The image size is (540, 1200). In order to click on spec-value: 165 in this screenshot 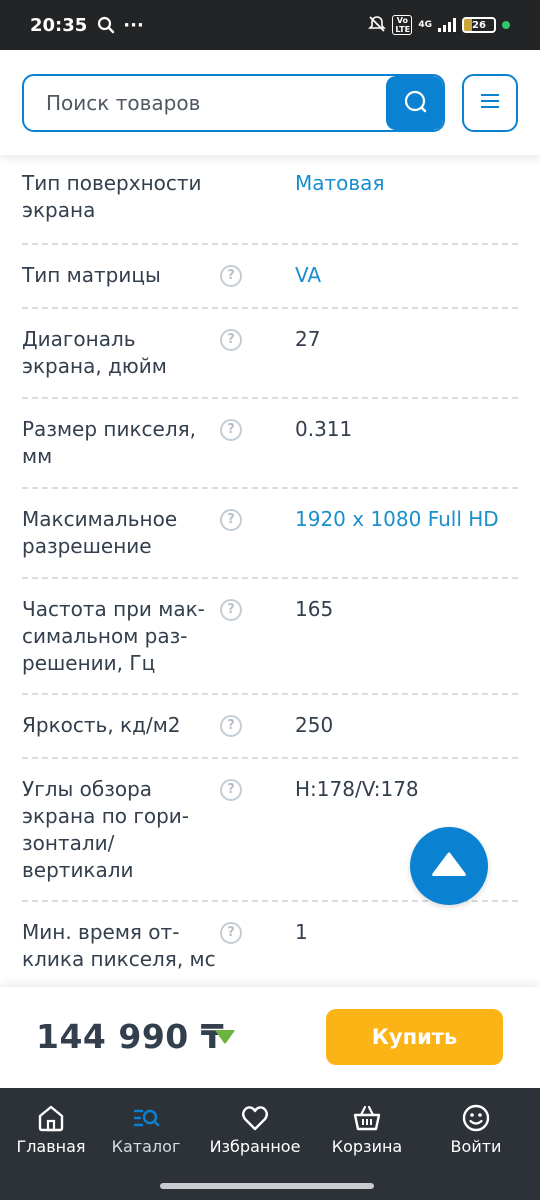, I will do `click(314, 609)`.